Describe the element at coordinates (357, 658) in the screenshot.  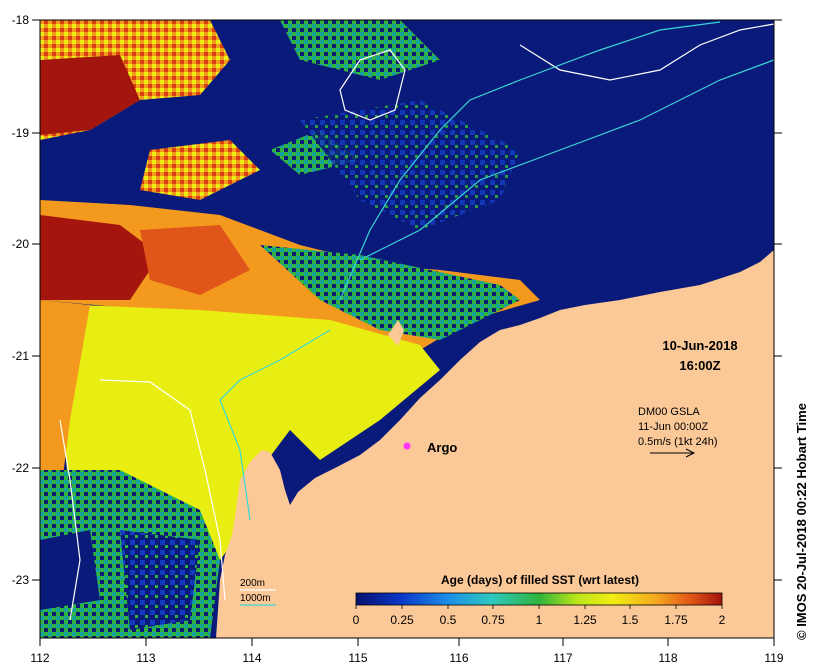
I see `x-tick-label: 115` at that location.